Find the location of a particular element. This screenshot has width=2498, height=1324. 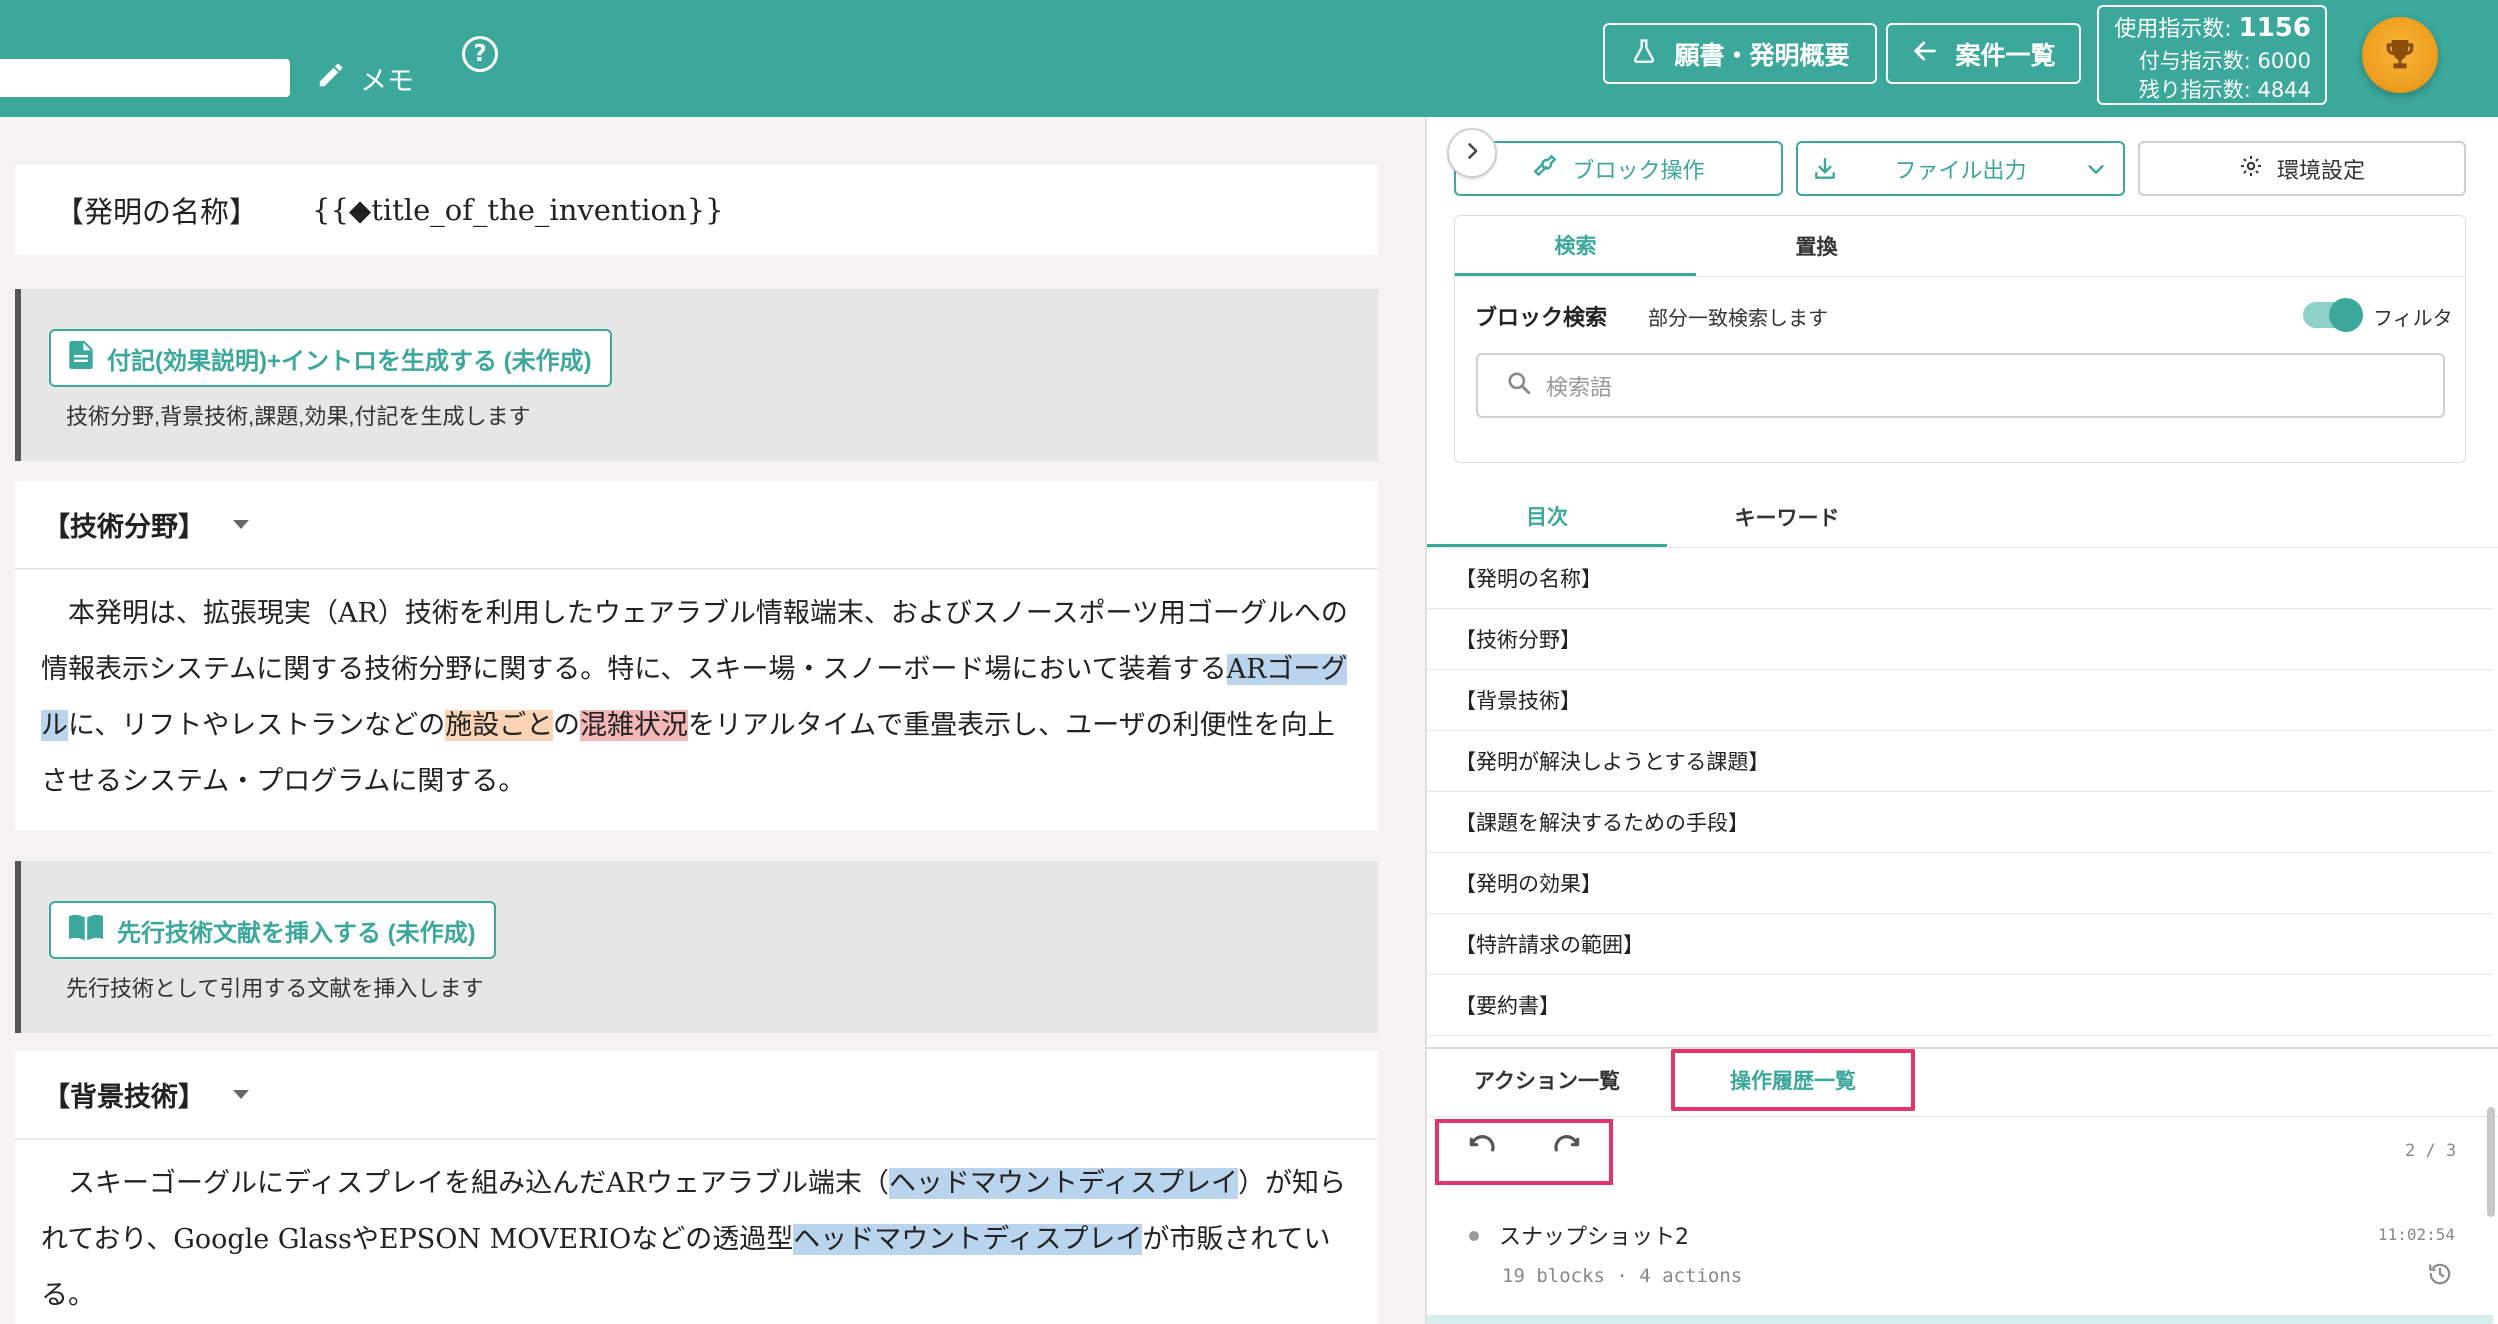

block-search-title: ブロック検索 is located at coordinates (1541, 318).